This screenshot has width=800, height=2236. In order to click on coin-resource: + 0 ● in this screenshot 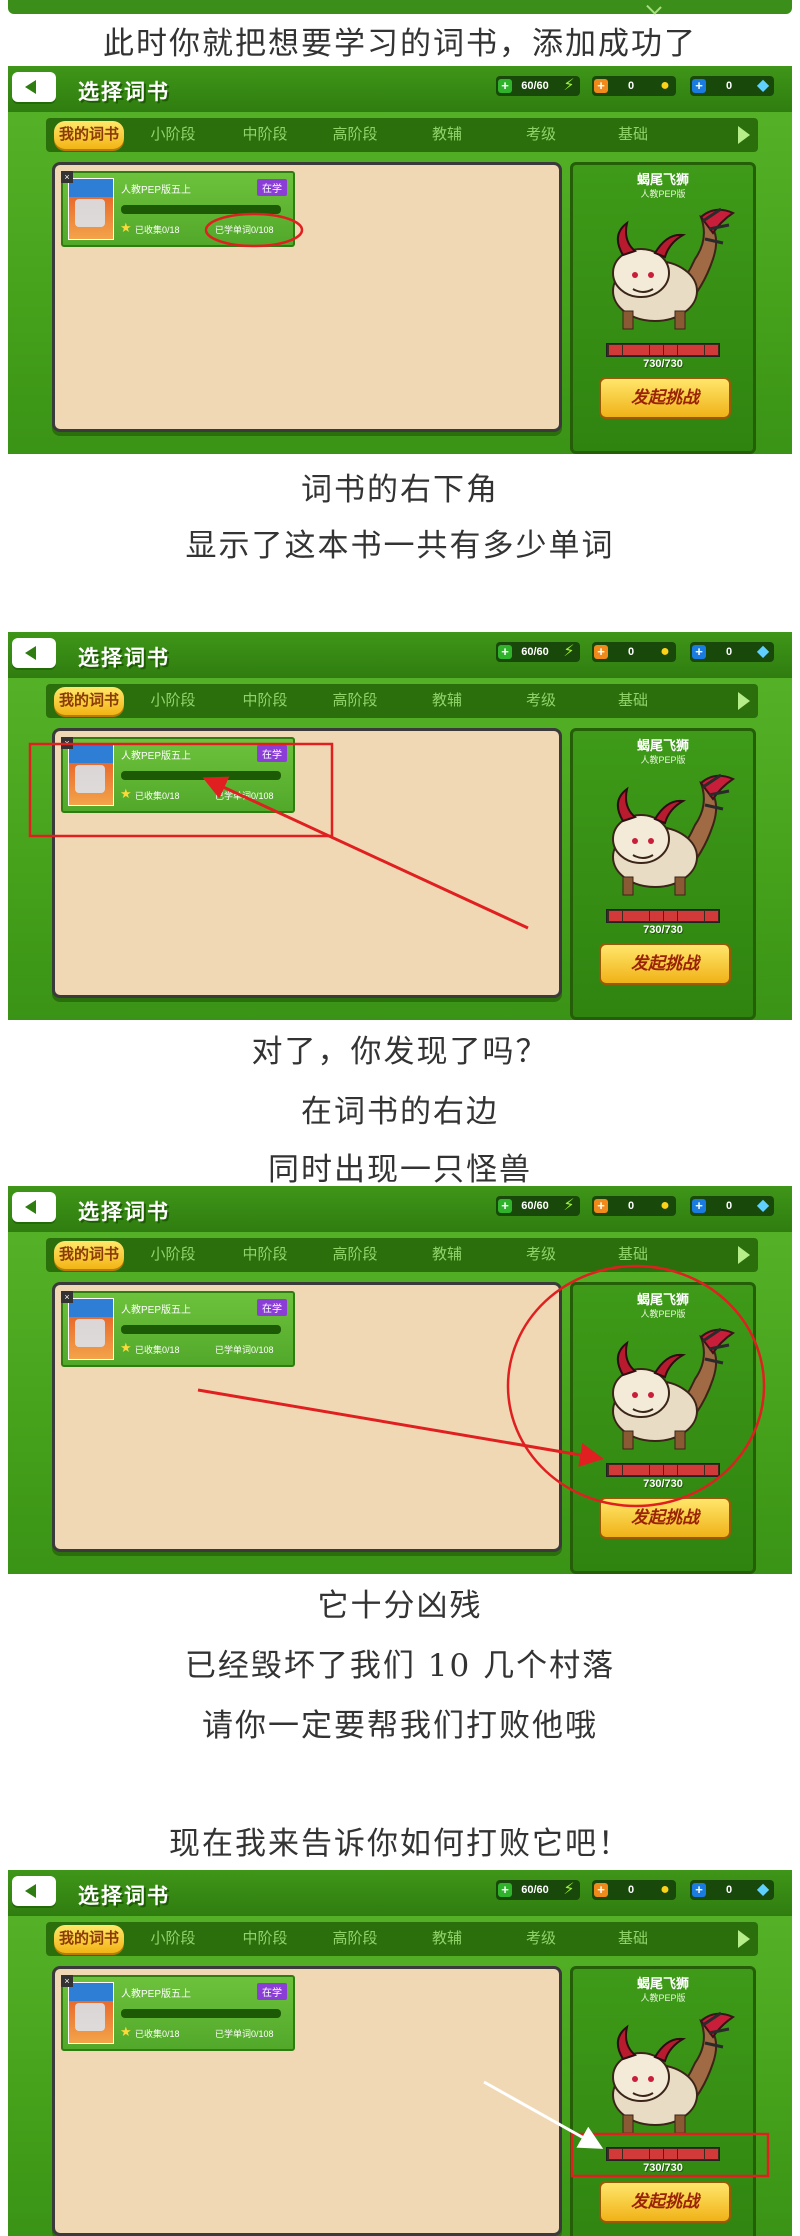, I will do `click(634, 652)`.